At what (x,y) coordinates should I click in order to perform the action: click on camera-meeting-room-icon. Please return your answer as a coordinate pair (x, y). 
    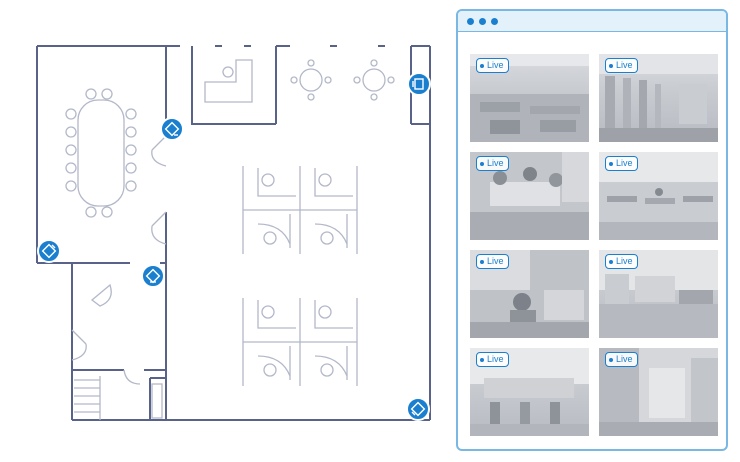
    Looking at the image, I should click on (172, 129).